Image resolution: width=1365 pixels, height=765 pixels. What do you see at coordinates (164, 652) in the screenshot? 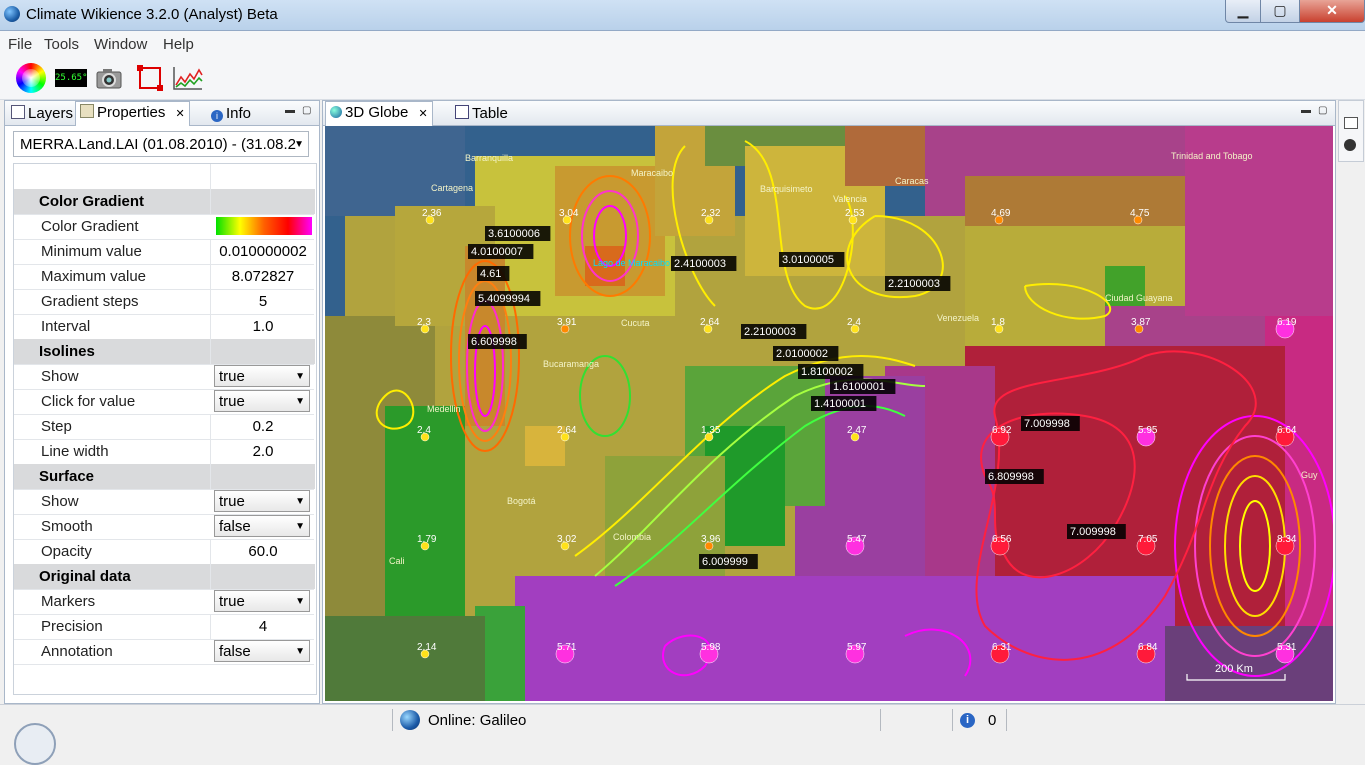
I see `property-row: Annotation false ▼` at bounding box center [164, 652].